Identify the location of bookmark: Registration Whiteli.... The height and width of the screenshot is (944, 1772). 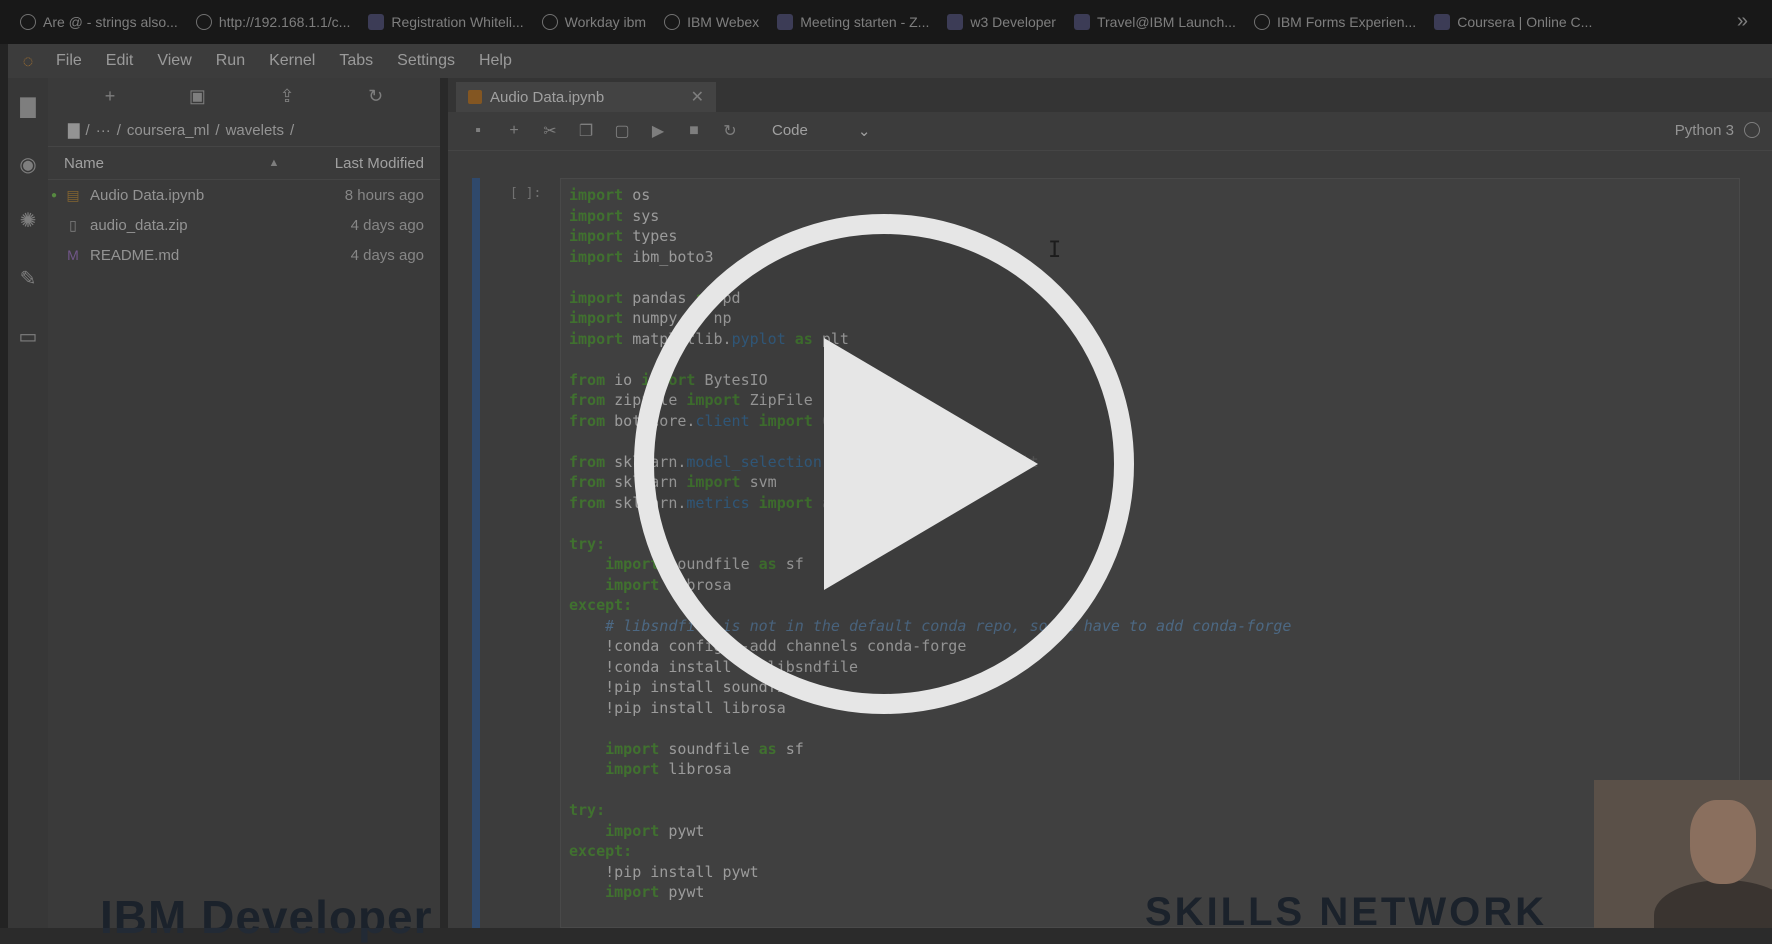
(446, 22).